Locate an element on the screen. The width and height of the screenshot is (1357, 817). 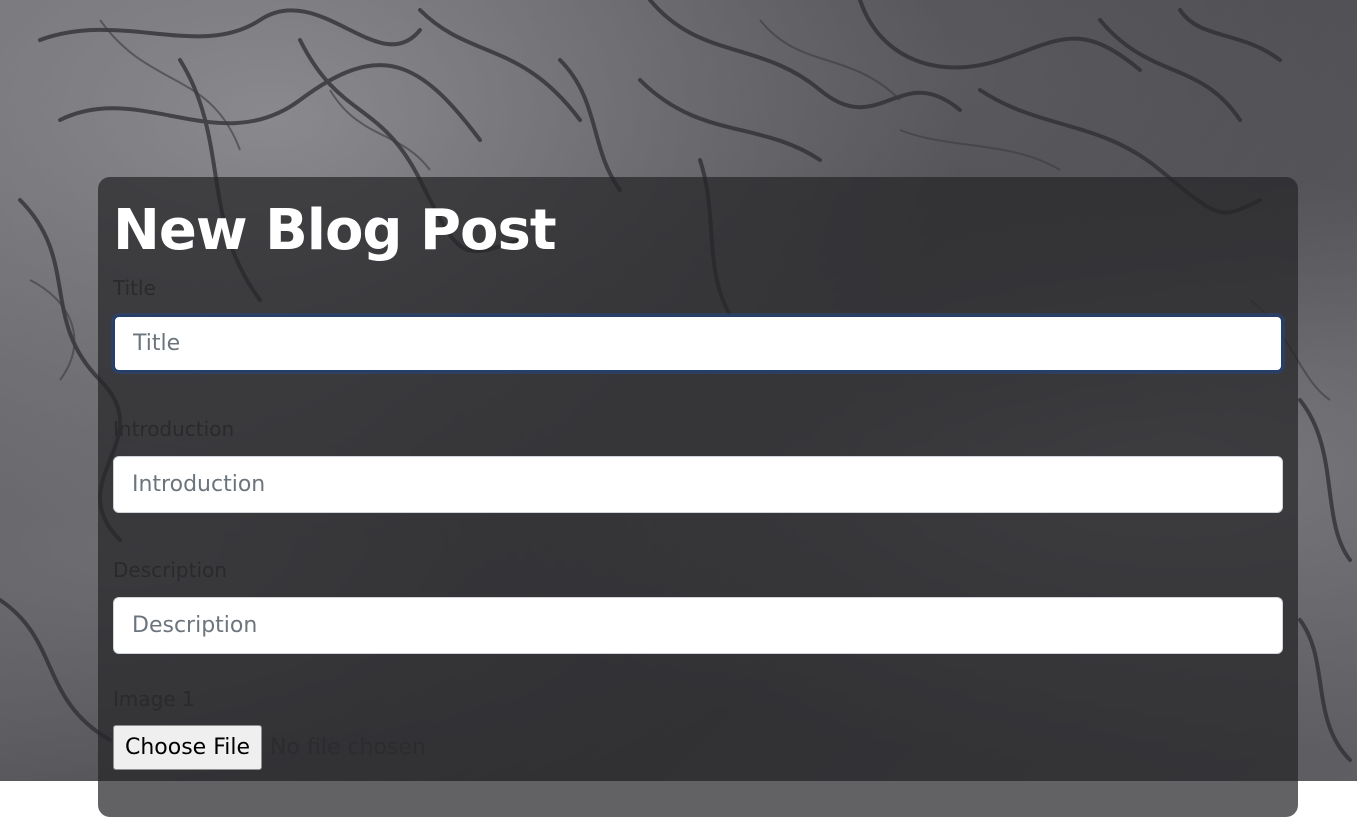
description-label: Description is located at coordinates (170, 570).